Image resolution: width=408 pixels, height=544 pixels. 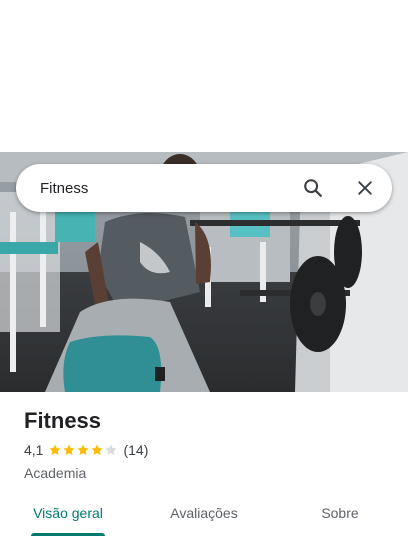 I want to click on rating-value: 4,1, so click(x=34, y=450).